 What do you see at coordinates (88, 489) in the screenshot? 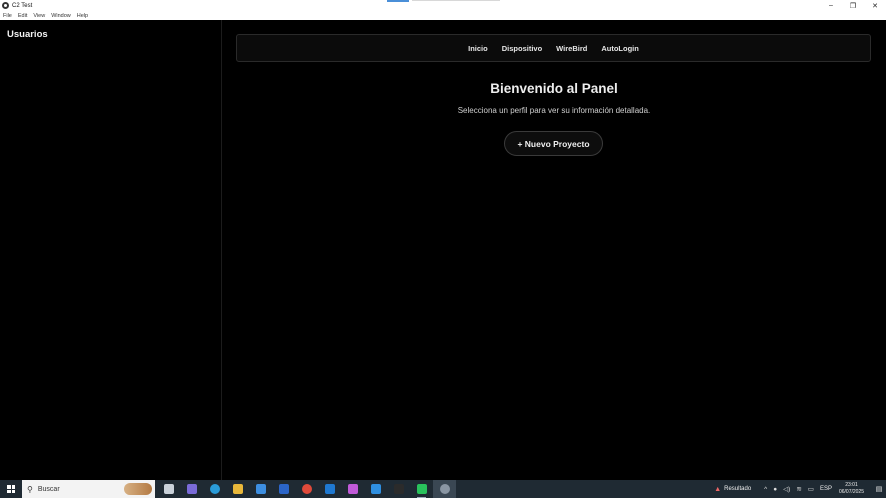
I see `taskbar-search: ⚲ Buscar` at bounding box center [88, 489].